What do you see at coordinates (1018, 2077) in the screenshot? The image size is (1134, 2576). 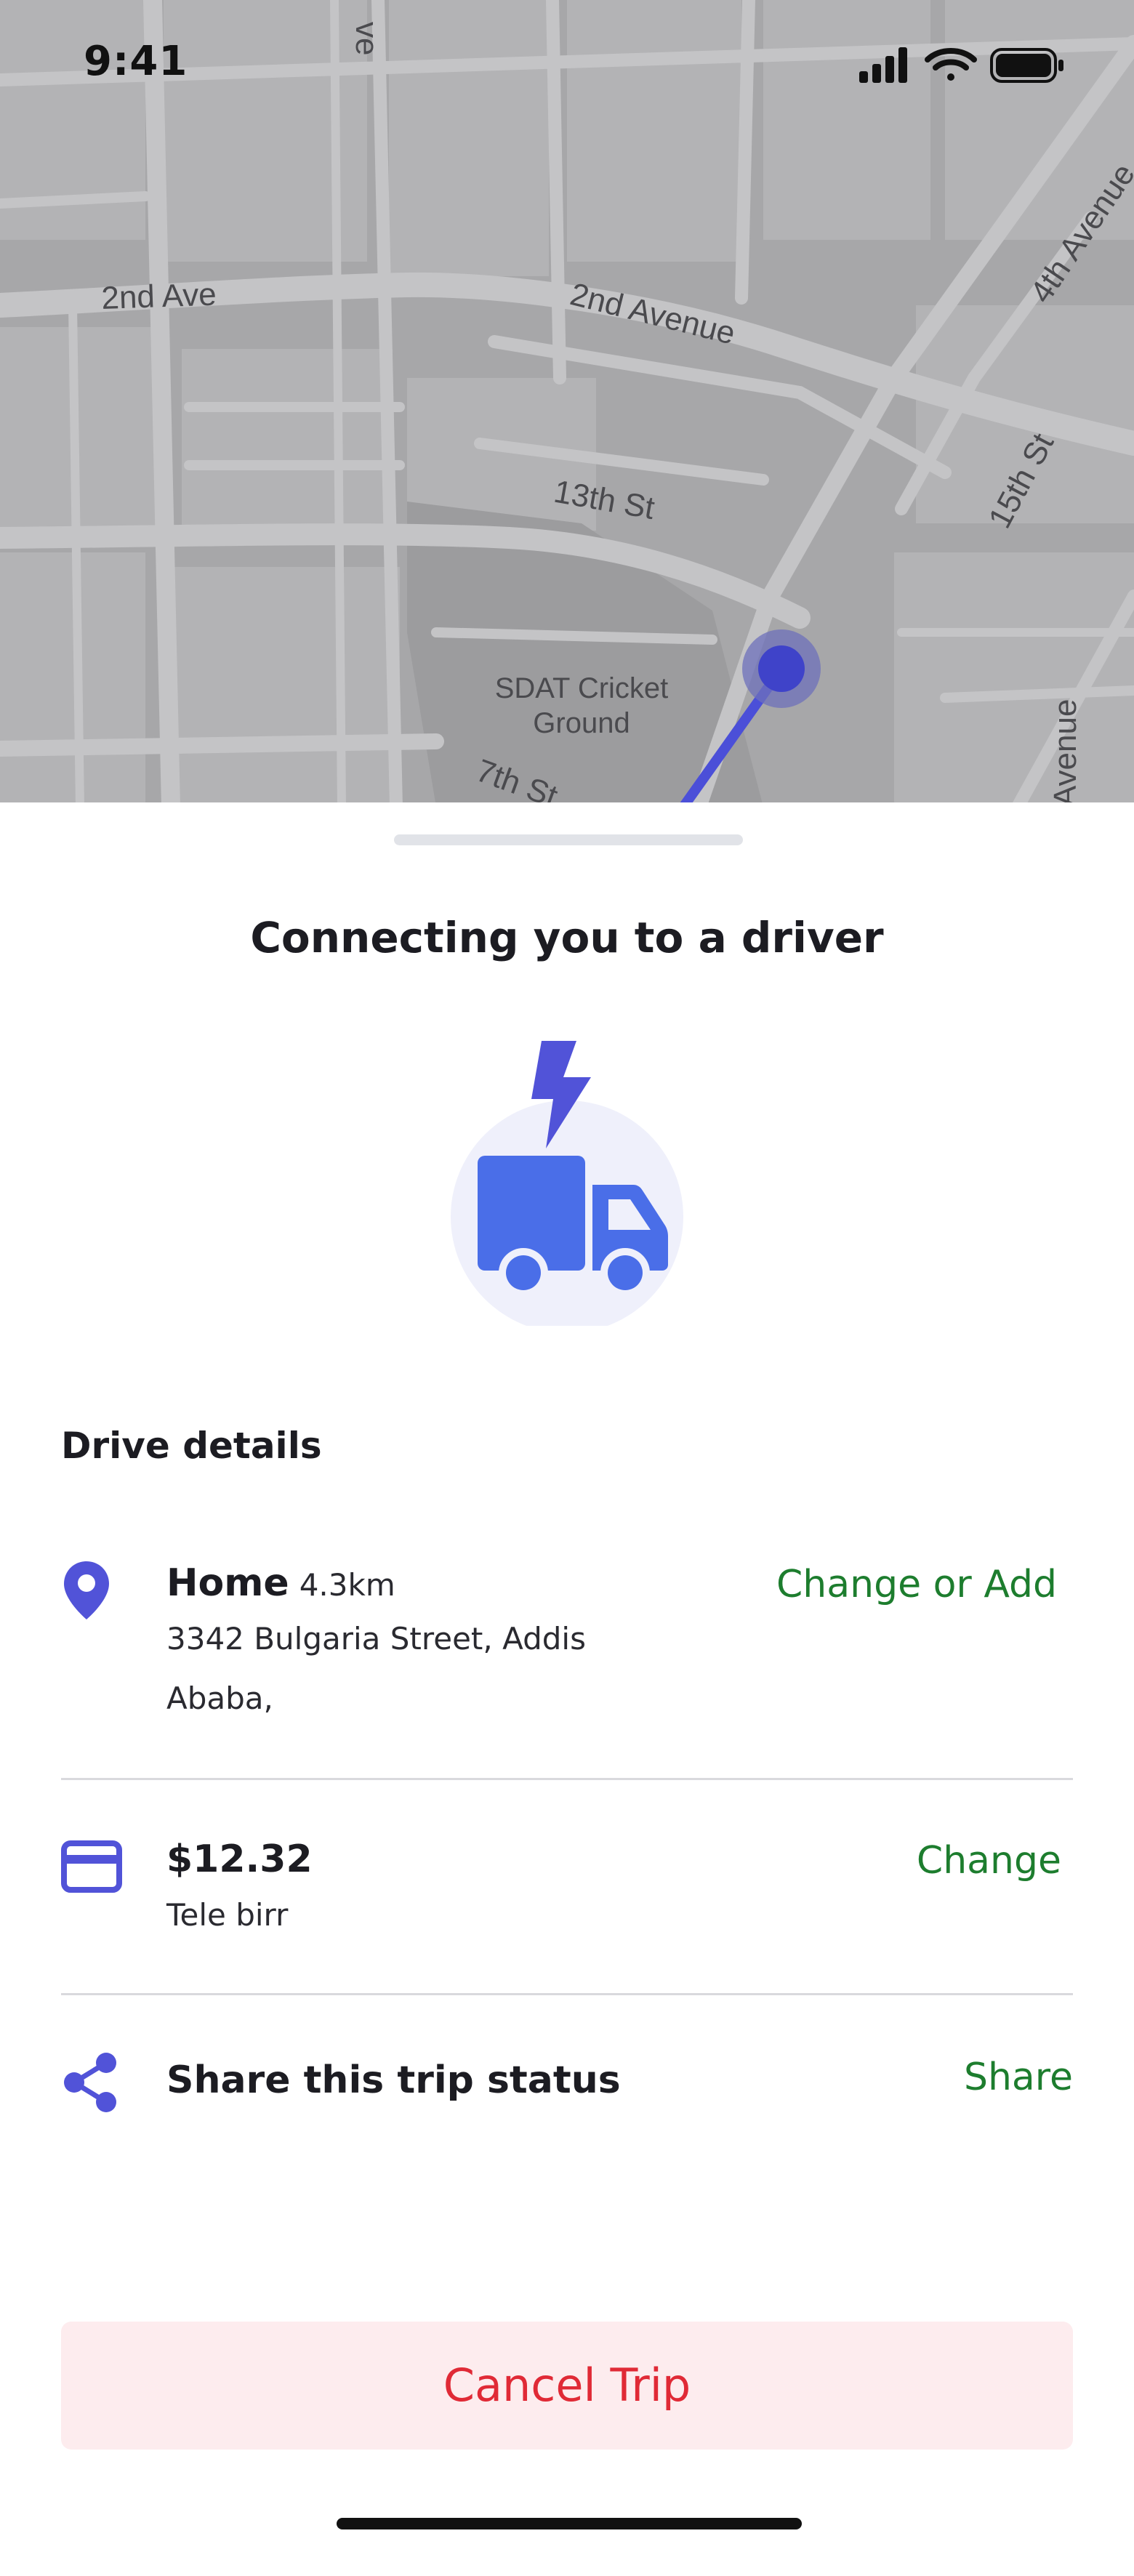 I see `share-button: Share` at bounding box center [1018, 2077].